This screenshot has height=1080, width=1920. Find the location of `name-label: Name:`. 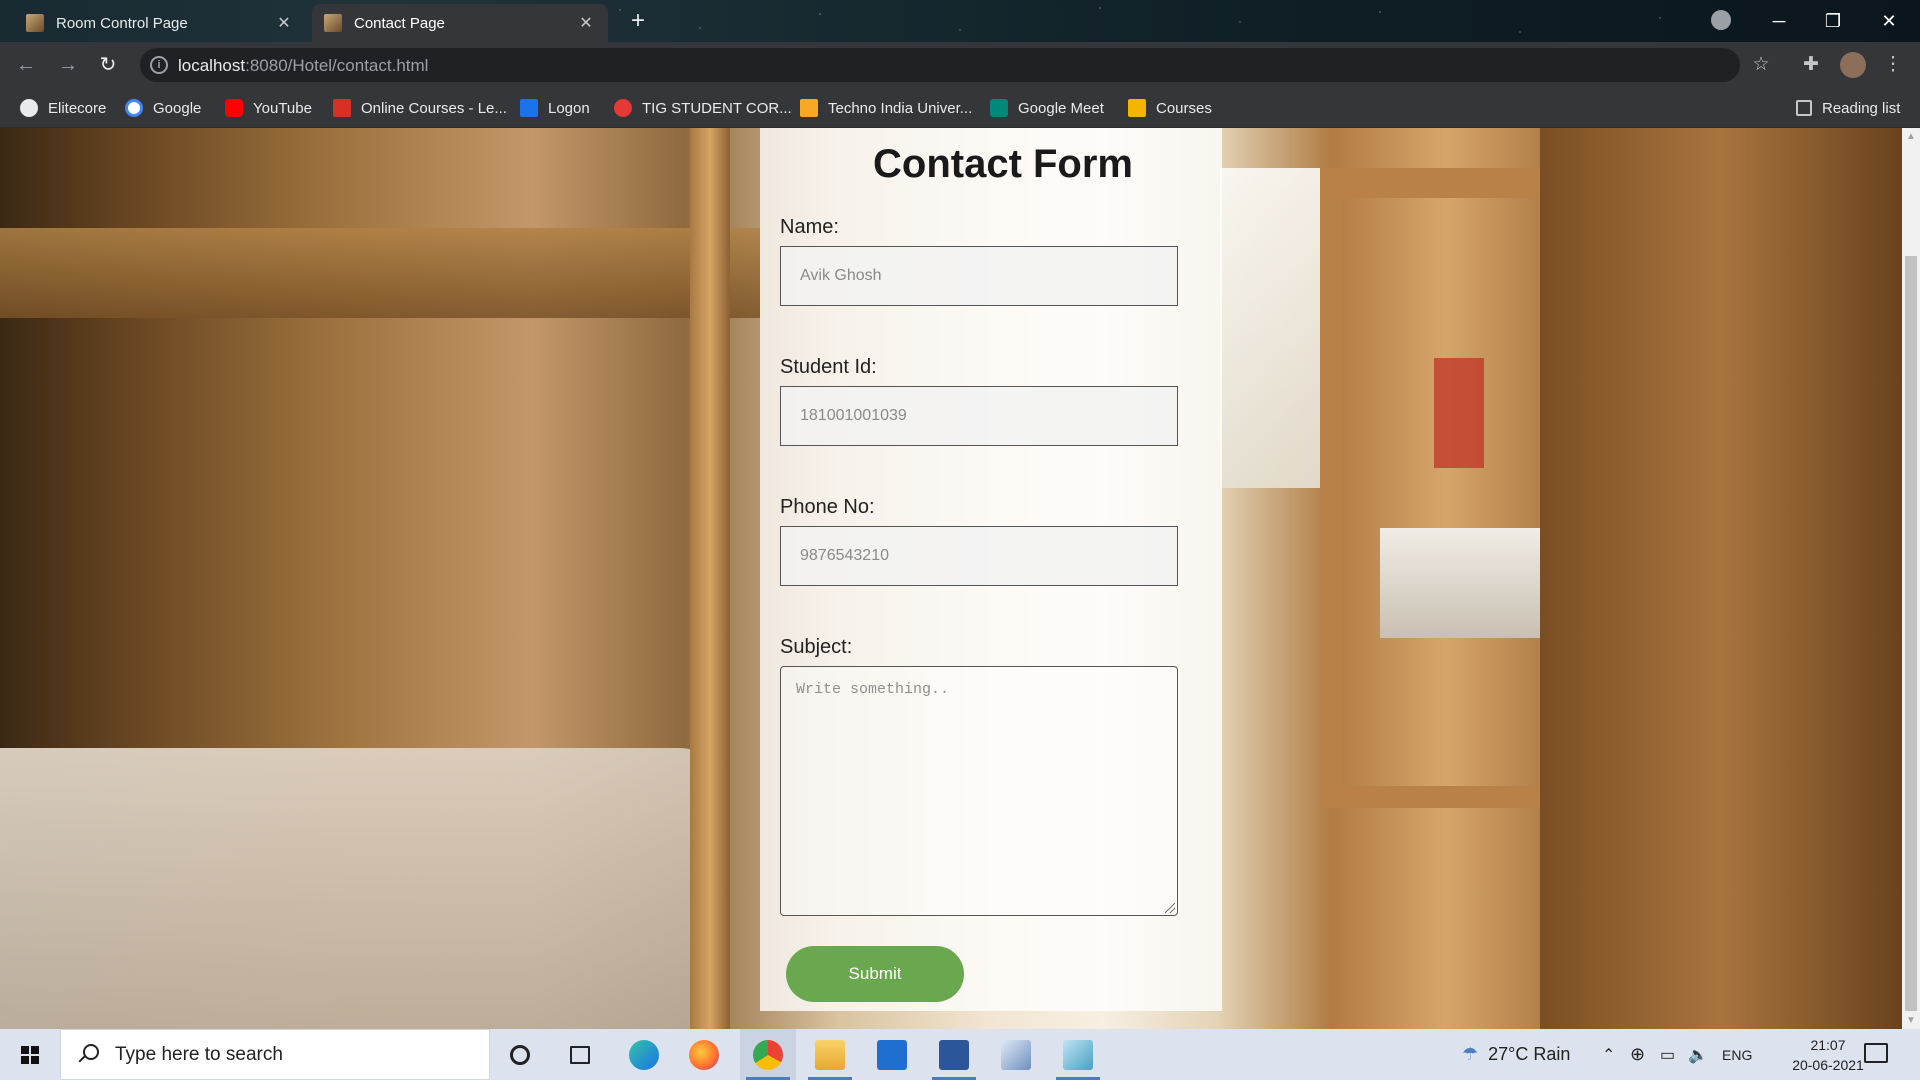

name-label: Name: is located at coordinates (809, 227).